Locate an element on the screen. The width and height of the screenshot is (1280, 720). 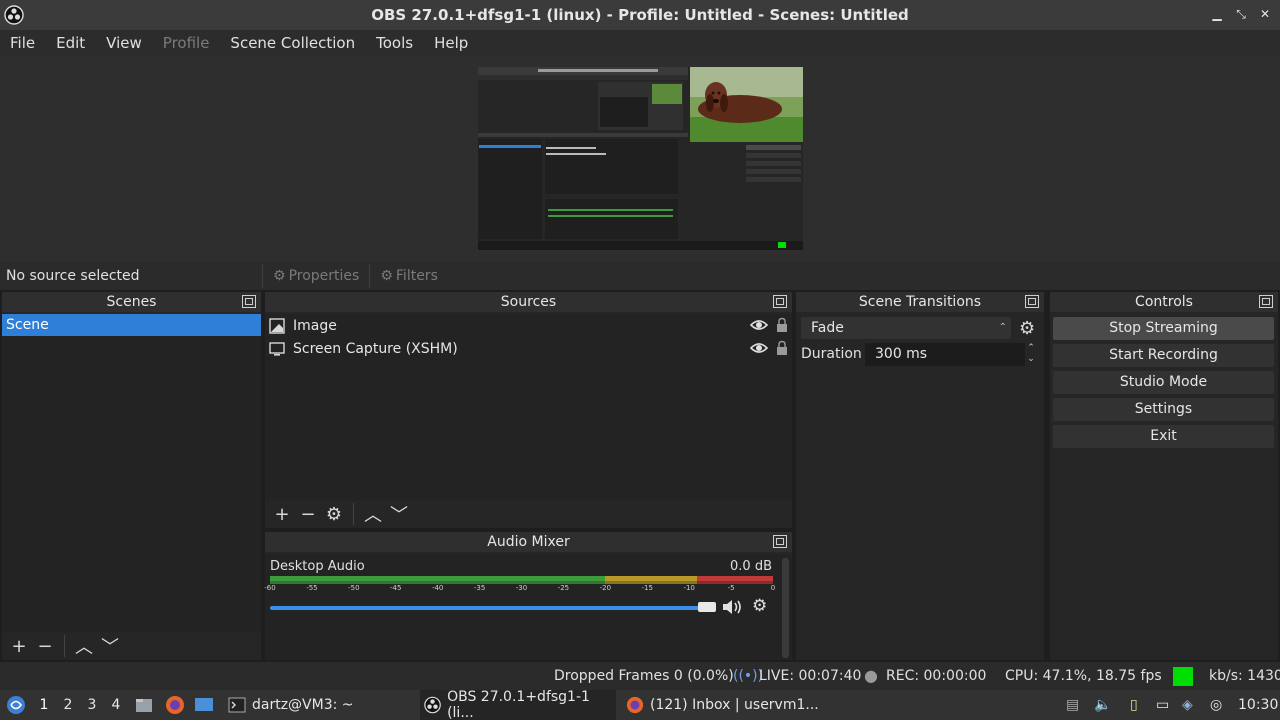
network-tray-icon: ◎ is located at coordinates (1216, 705).